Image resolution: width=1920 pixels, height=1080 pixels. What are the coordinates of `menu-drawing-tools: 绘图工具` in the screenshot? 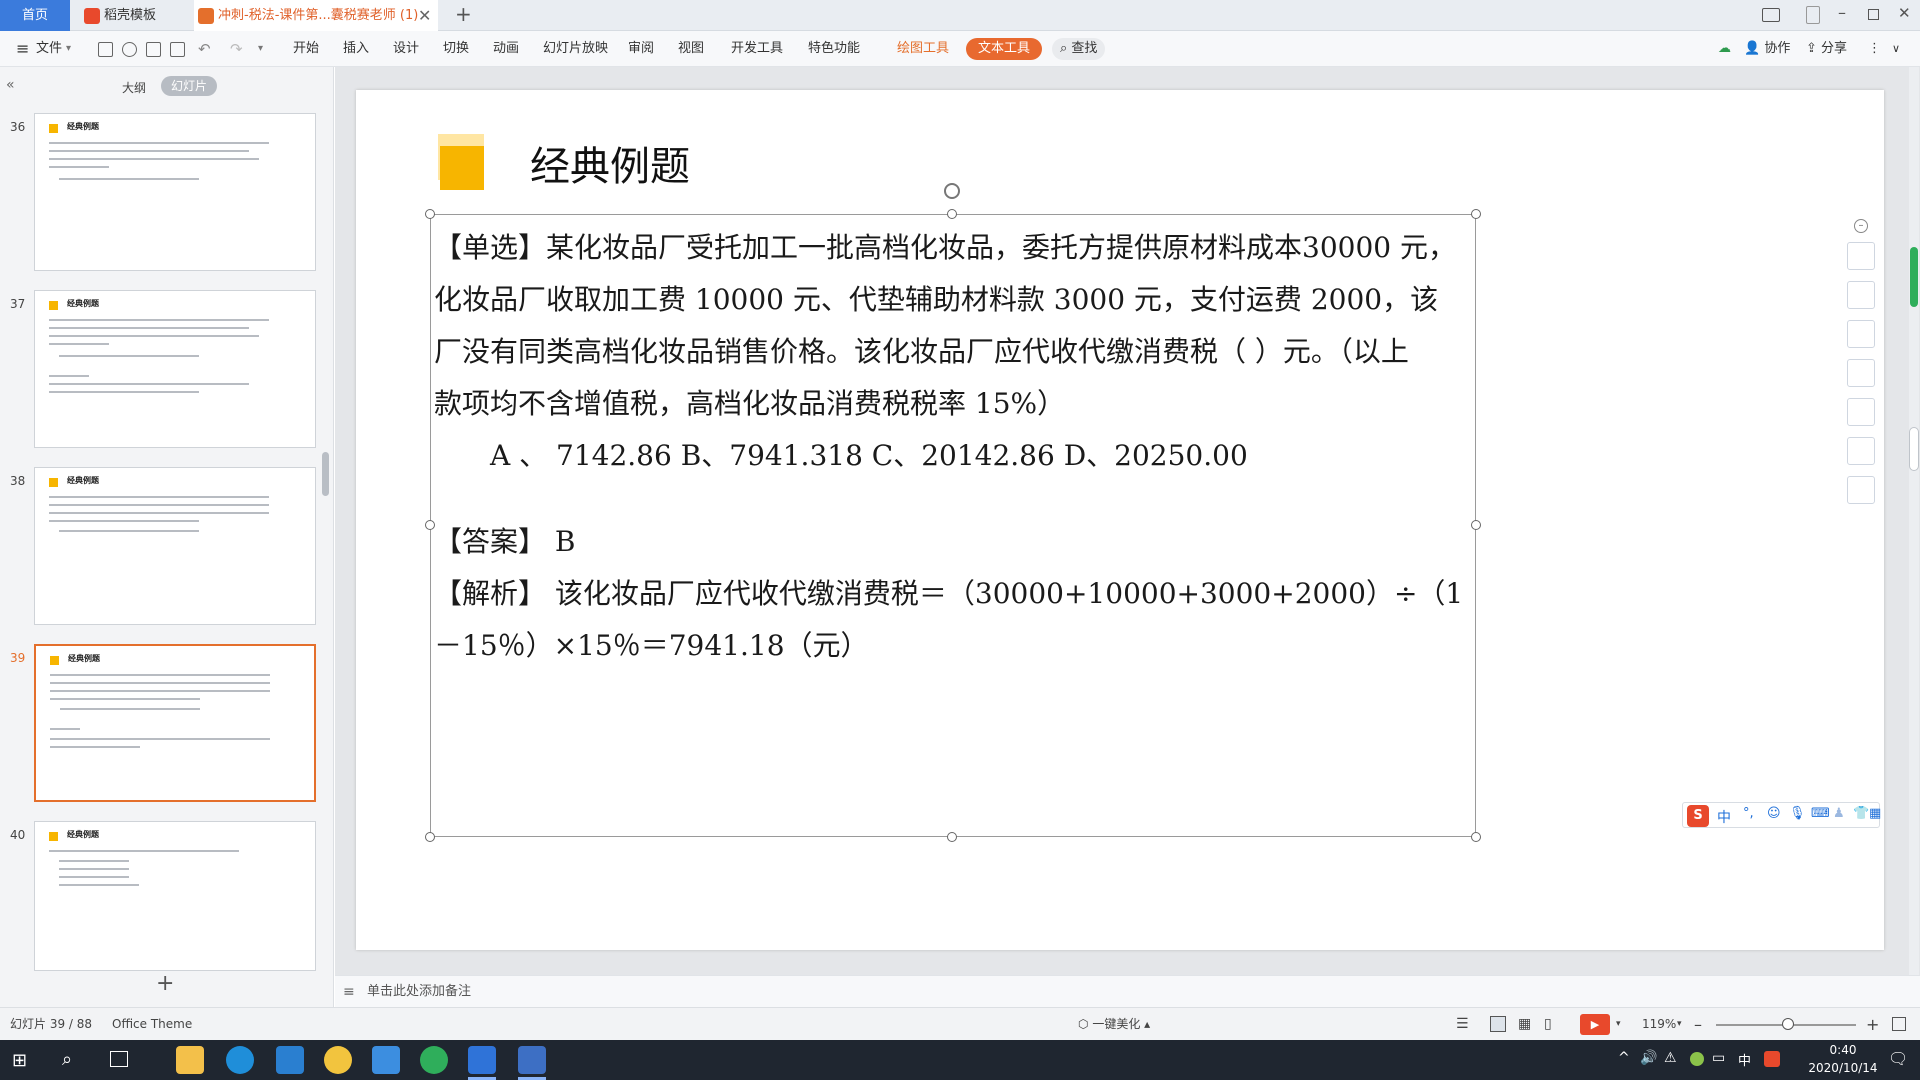 It's located at (923, 49).